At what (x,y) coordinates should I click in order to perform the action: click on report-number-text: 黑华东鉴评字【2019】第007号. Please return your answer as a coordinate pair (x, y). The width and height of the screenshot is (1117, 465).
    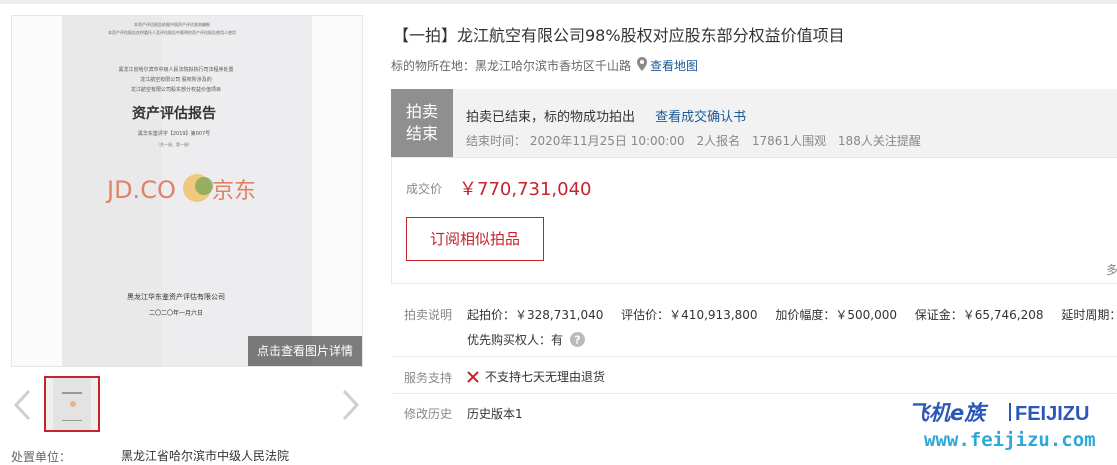
    Looking at the image, I should click on (174, 133).